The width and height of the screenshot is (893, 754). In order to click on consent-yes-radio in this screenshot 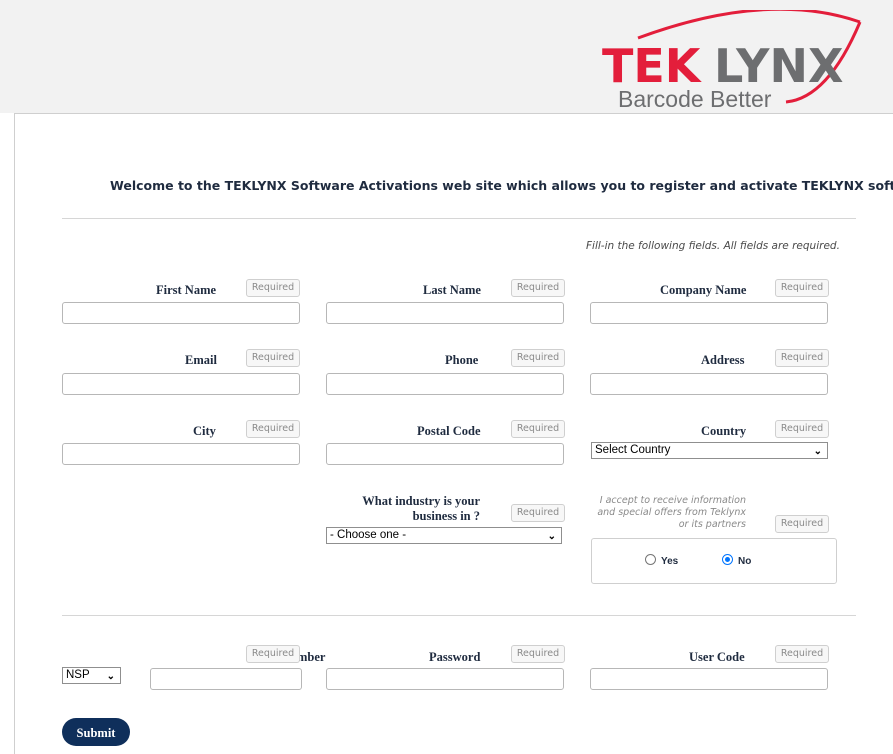, I will do `click(650, 559)`.